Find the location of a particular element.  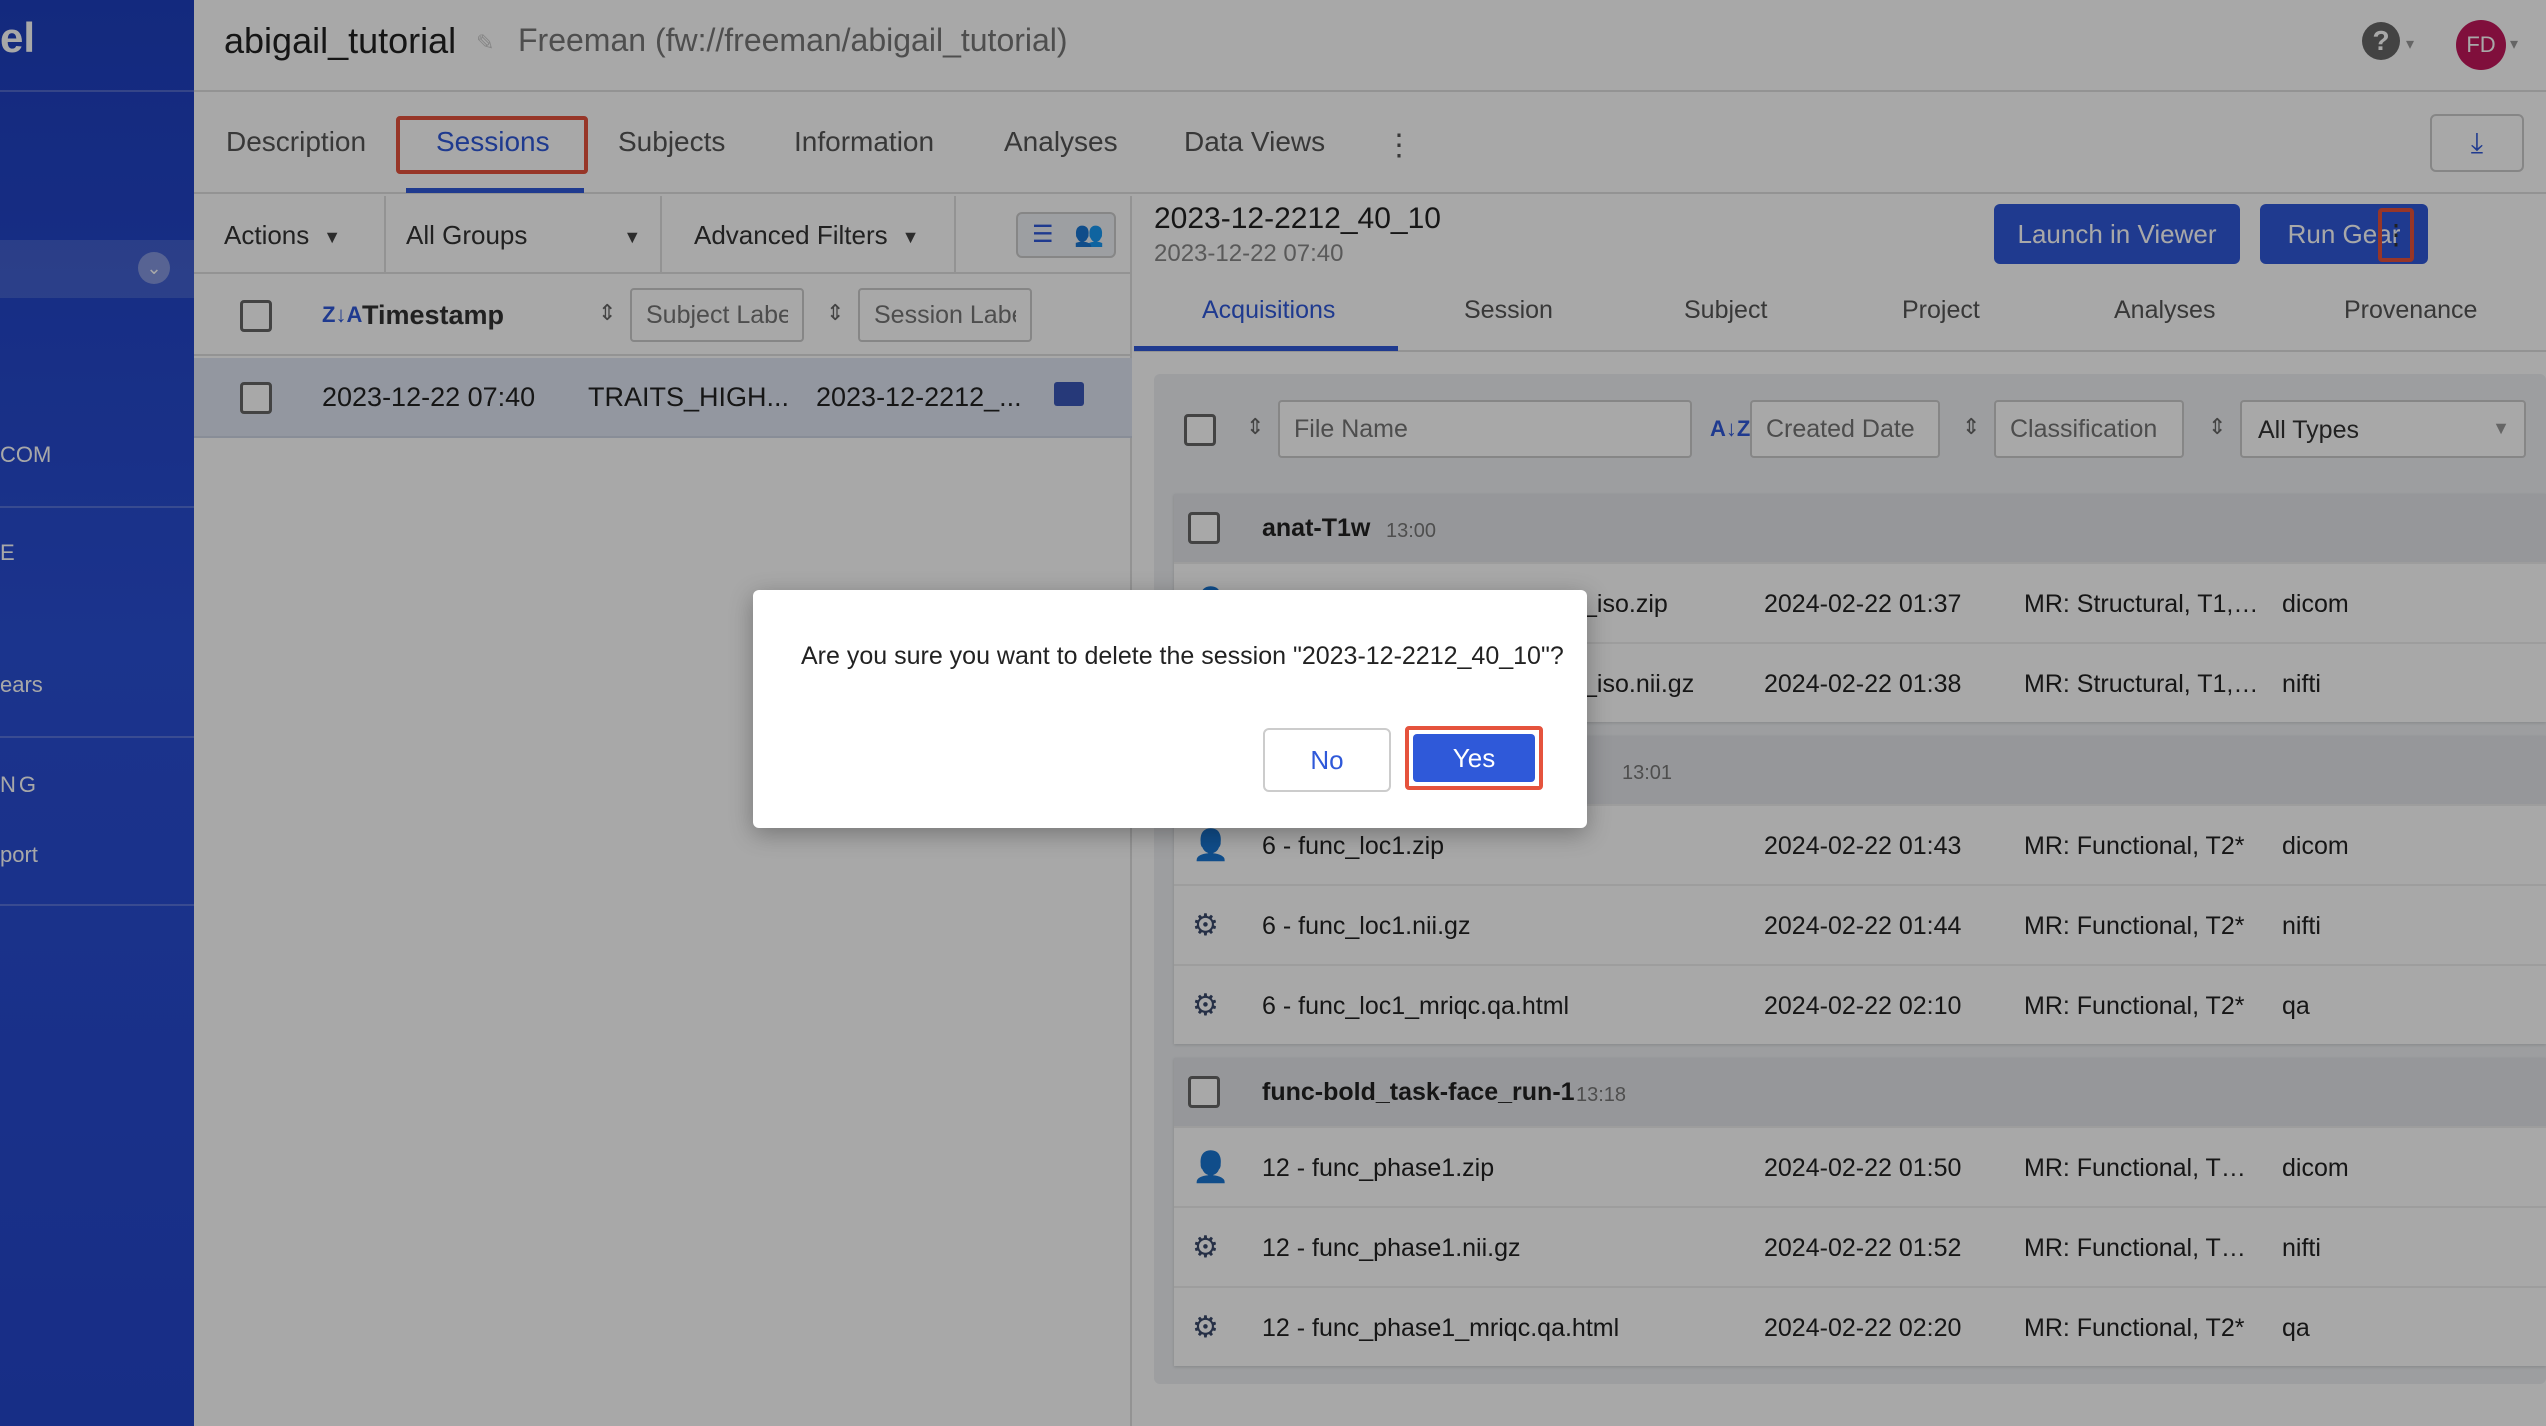

highlight-box: Yes is located at coordinates (1474, 758).